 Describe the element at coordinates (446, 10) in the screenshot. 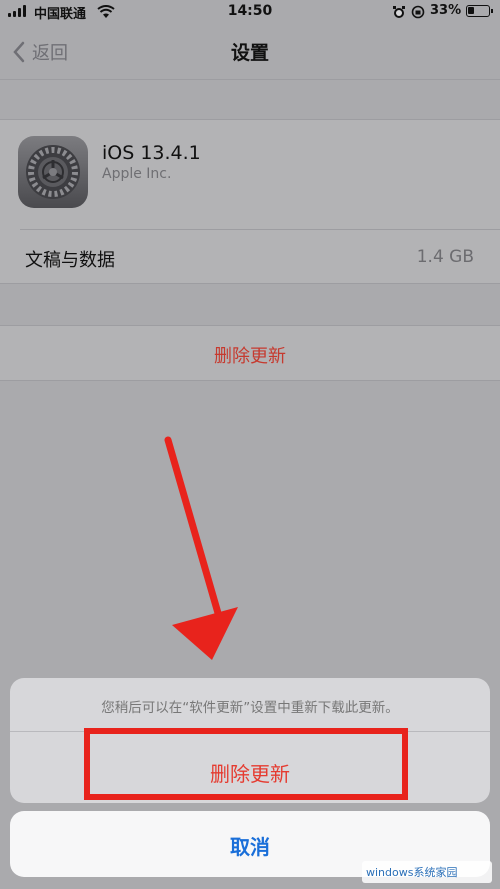

I see `battery-percent: 33%` at that location.